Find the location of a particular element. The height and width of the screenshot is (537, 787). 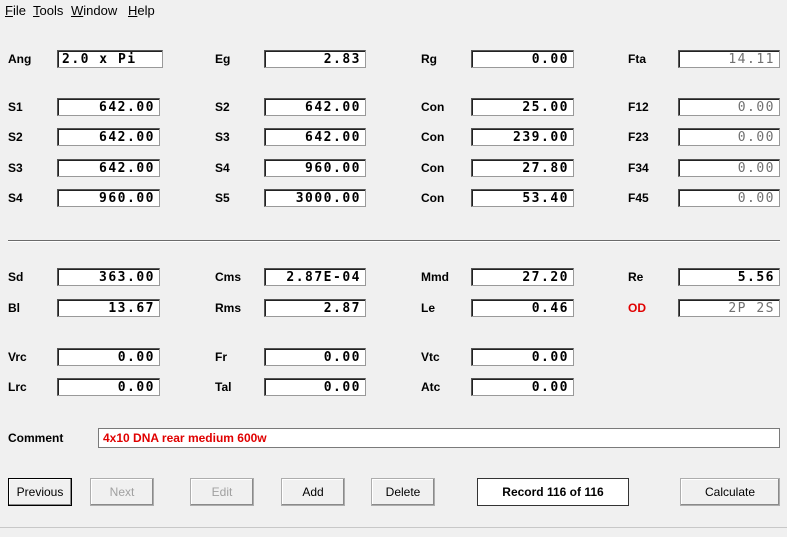

stage-4-con-field: 53.40 is located at coordinates (522, 198).